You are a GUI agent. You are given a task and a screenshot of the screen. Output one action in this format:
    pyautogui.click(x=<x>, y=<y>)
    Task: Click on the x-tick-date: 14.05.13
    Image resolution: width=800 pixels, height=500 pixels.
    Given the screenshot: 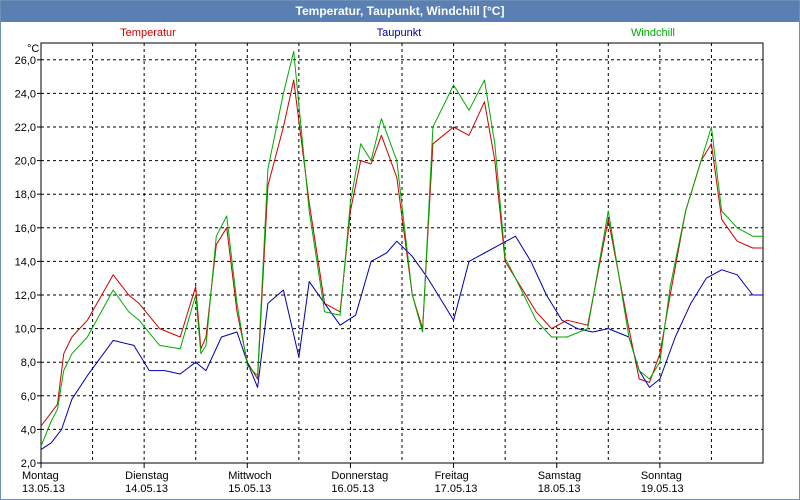 What is the action you would take?
    pyautogui.click(x=146, y=489)
    